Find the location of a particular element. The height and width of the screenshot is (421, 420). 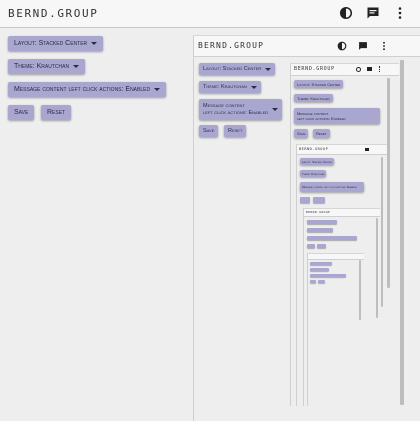

preview-3-layout-label: Layout: Stacked Center is located at coordinates (317, 161).